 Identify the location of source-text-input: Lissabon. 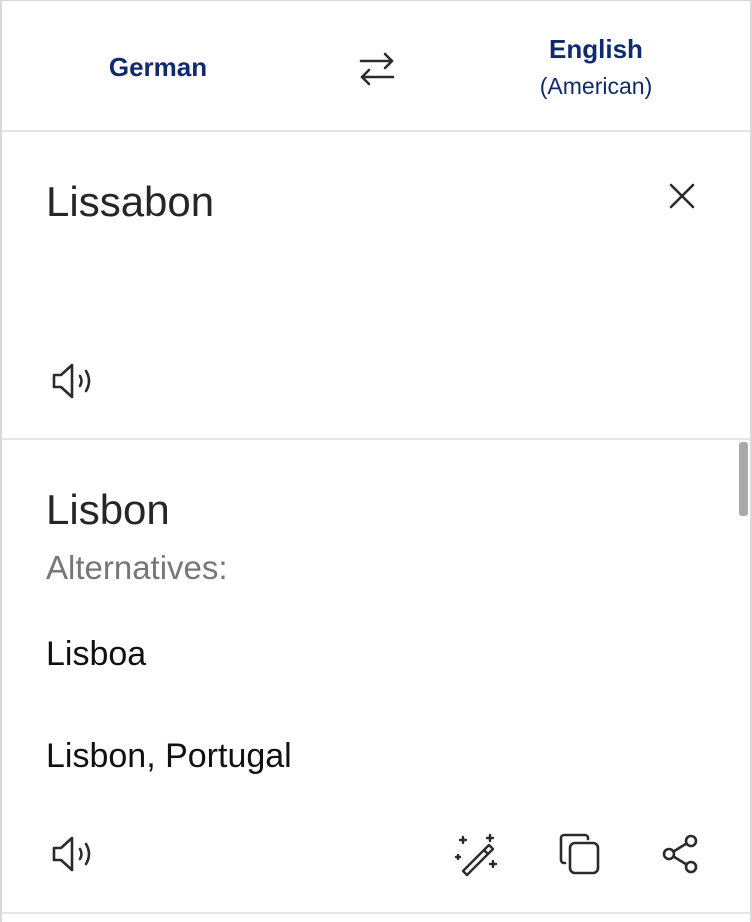
(130, 202).